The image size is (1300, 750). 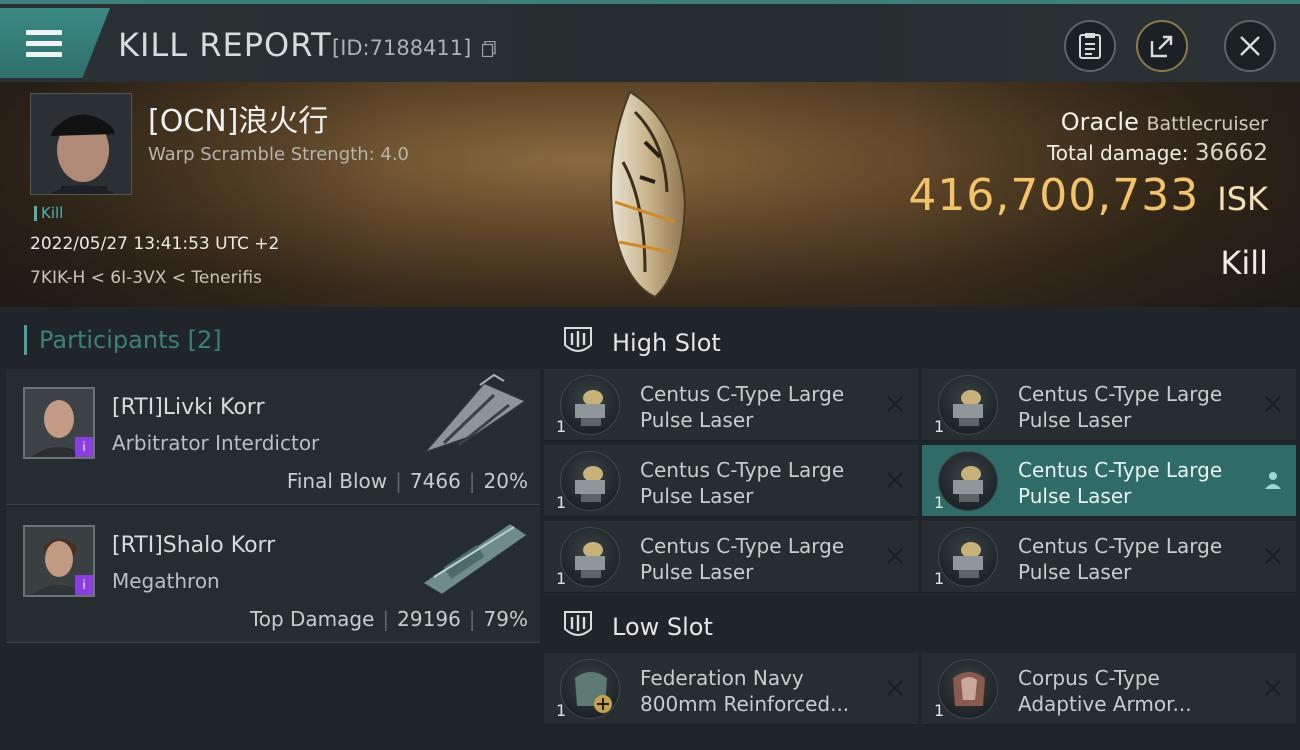 What do you see at coordinates (489, 49) in the screenshot?
I see `copy-icon` at bounding box center [489, 49].